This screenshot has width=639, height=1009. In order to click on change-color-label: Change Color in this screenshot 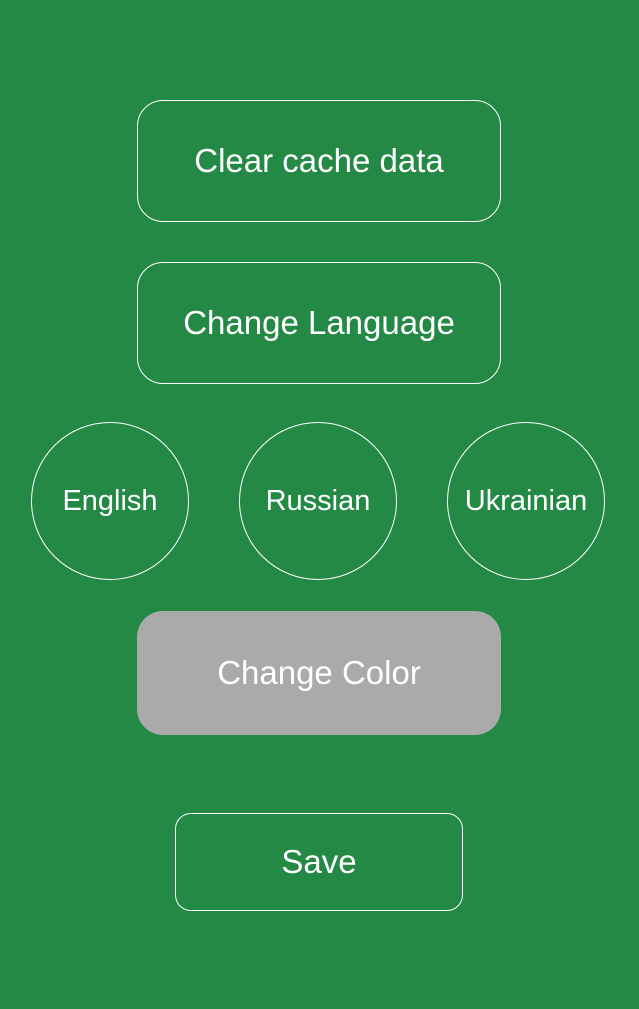, I will do `click(319, 672)`.